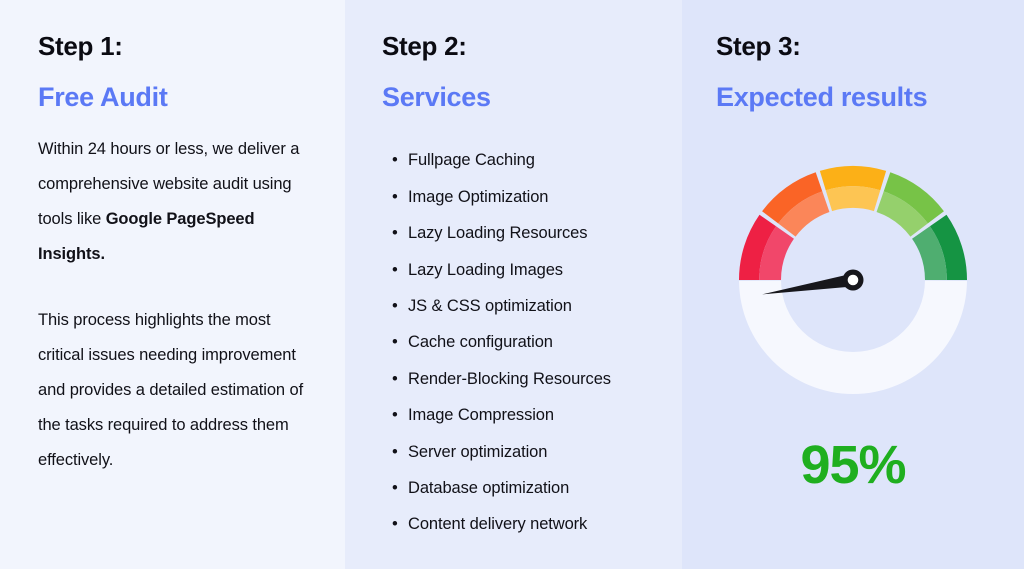 This screenshot has width=1024, height=569. I want to click on service-list-item: • Render-Blocking Resources, so click(518, 379).